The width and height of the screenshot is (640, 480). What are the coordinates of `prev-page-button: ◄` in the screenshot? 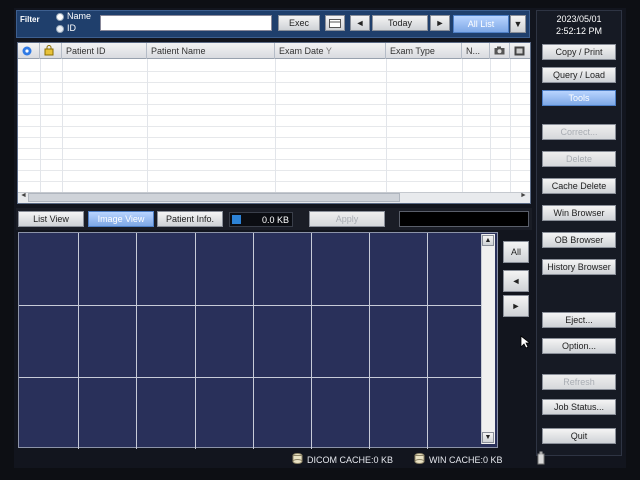 It's located at (516, 281).